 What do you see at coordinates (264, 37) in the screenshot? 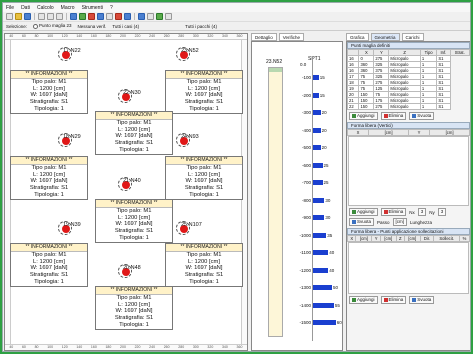
I see `tab-dettaglio: Dettaglio` at bounding box center [264, 37].